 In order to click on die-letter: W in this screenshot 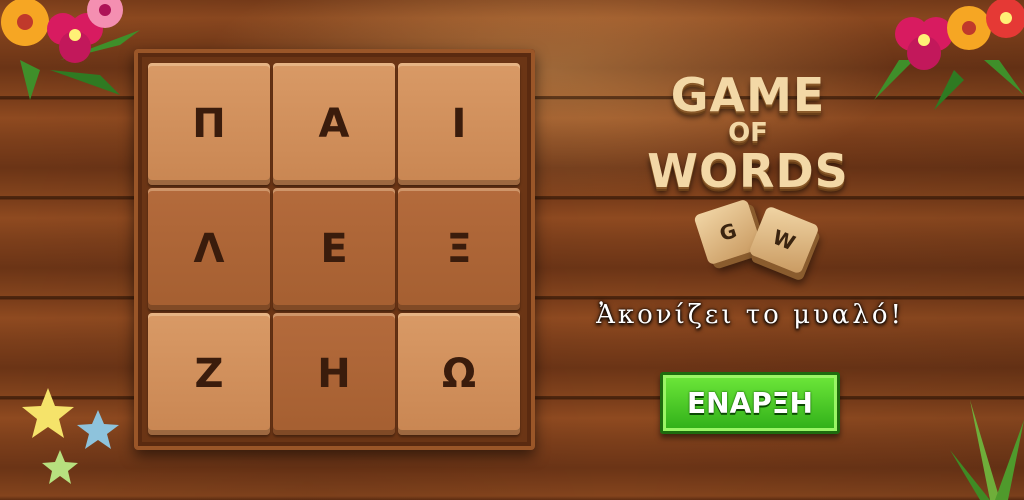, I will do `click(784, 240)`.